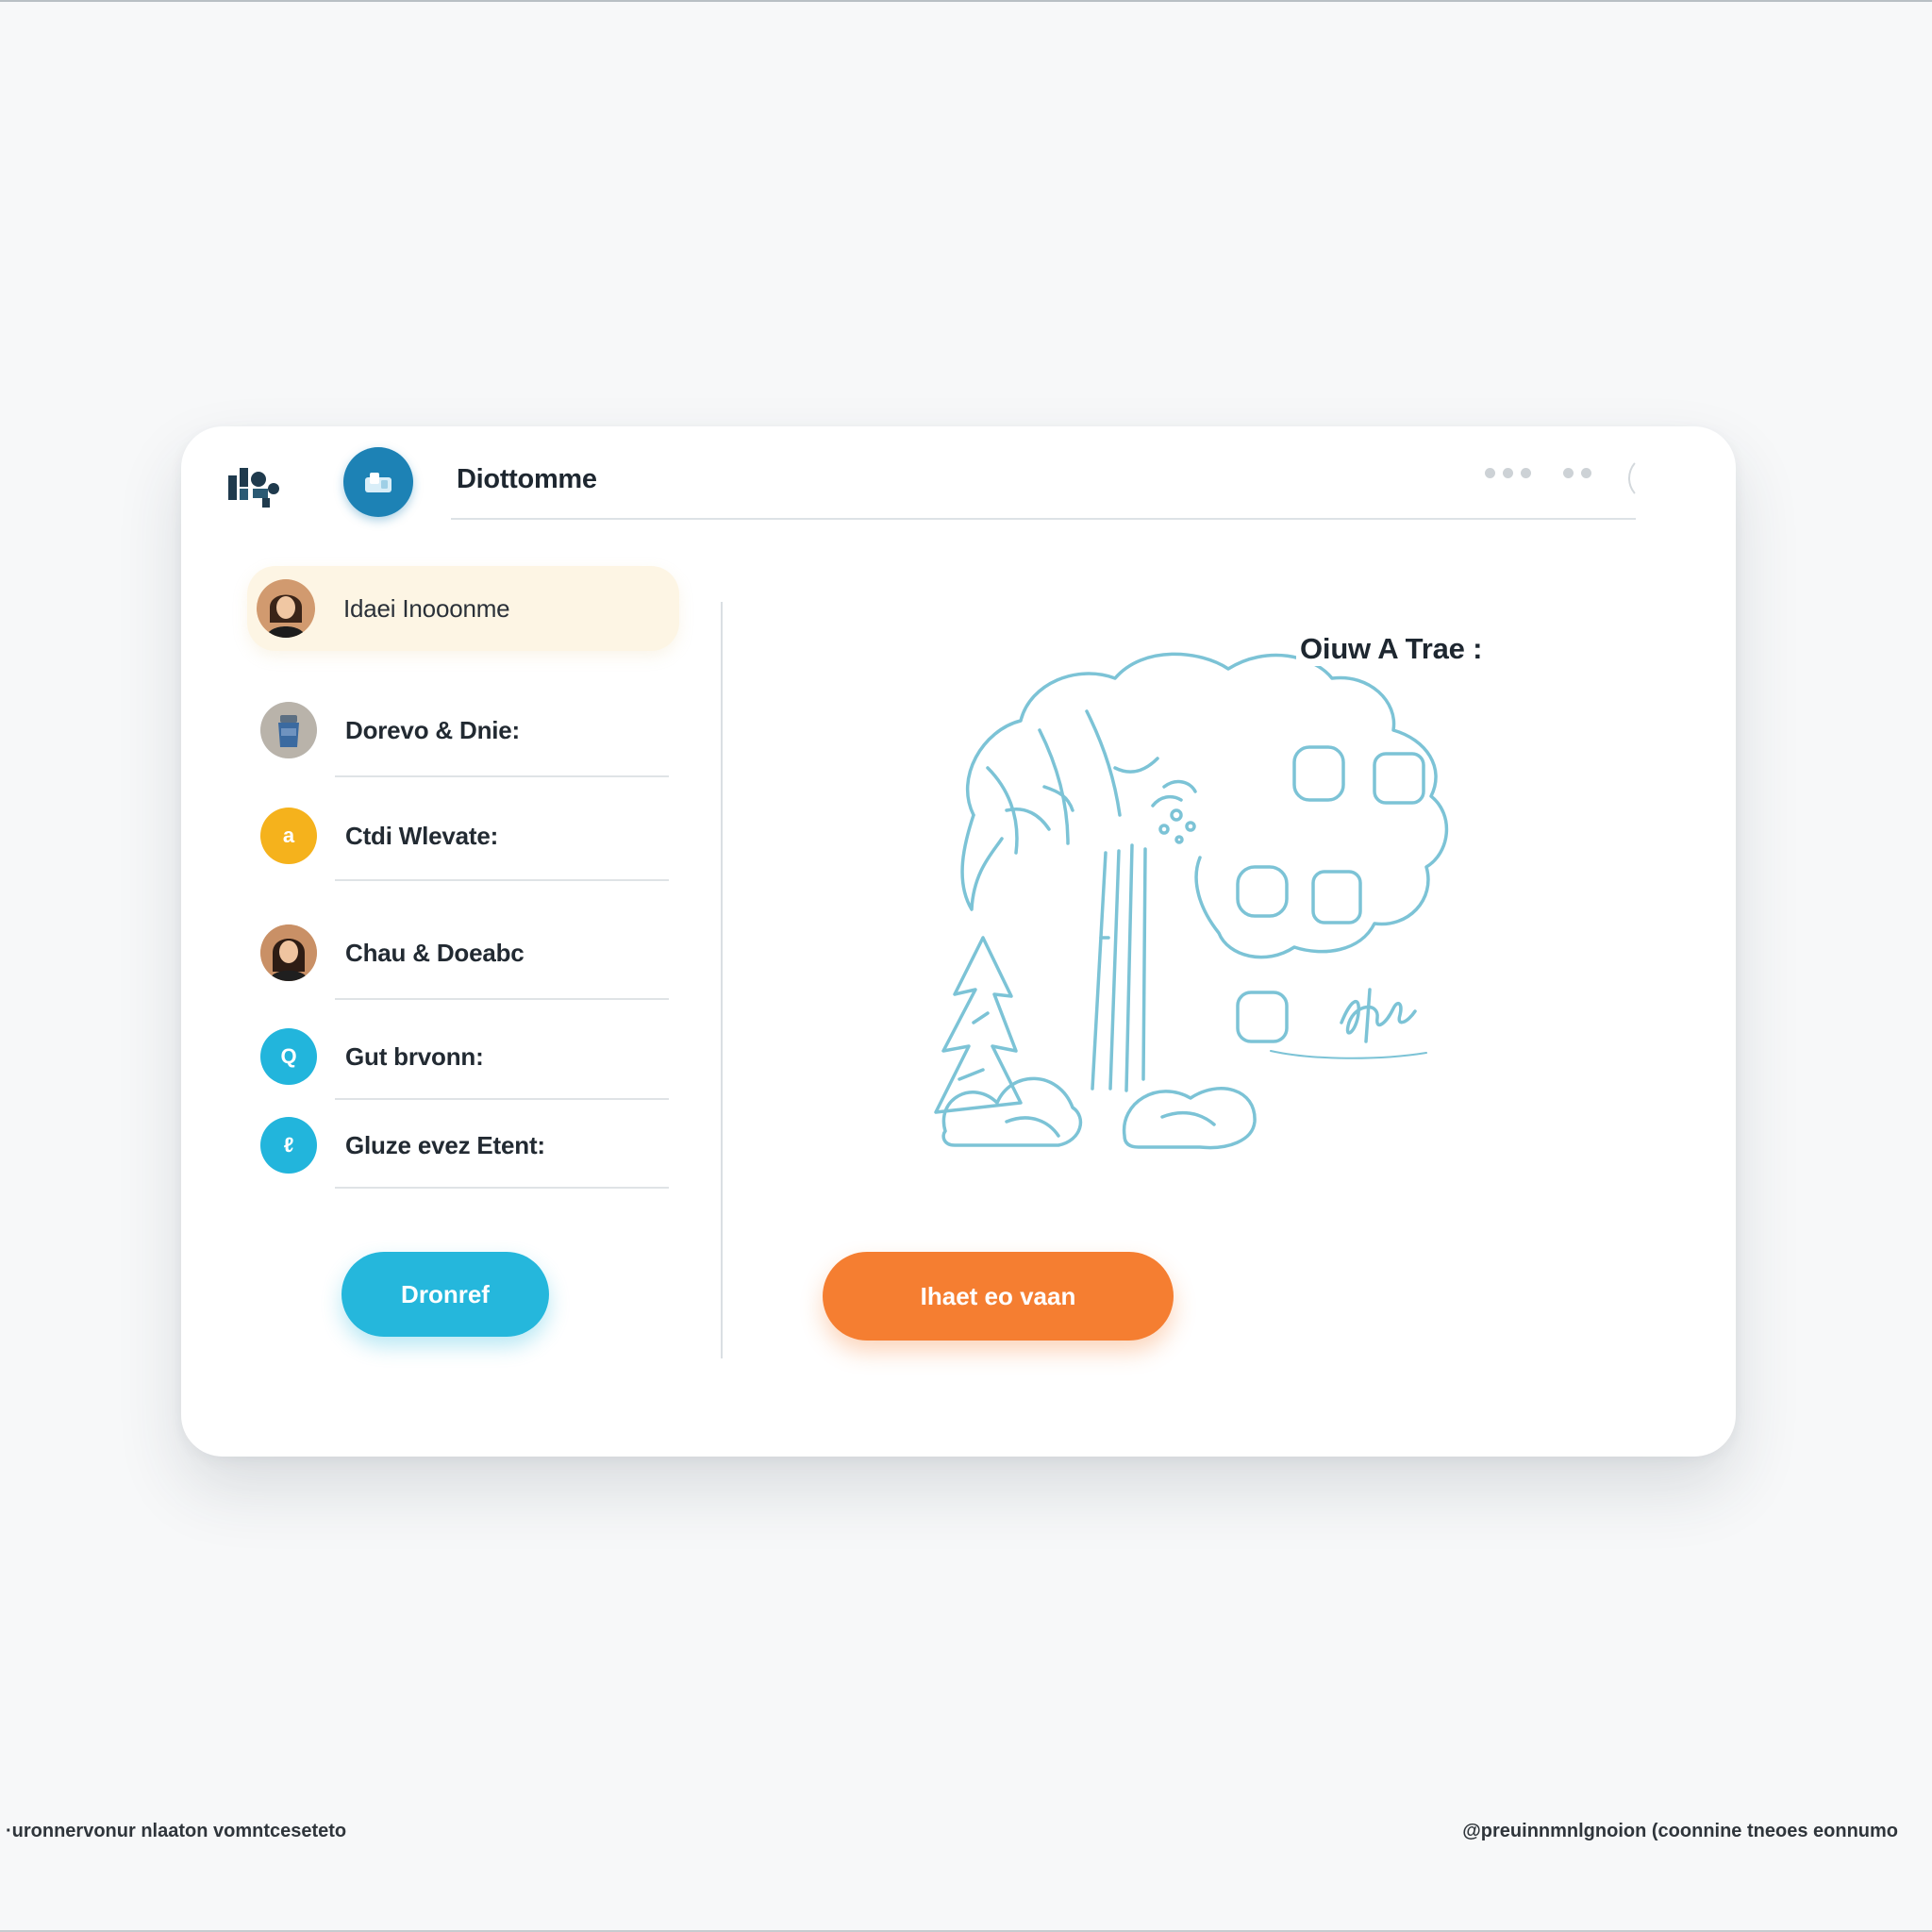 The image size is (1932, 1932). What do you see at coordinates (176, 1831) in the screenshot?
I see `footer-left-text: ·uronnervonur nlaaton vomntceseteto` at bounding box center [176, 1831].